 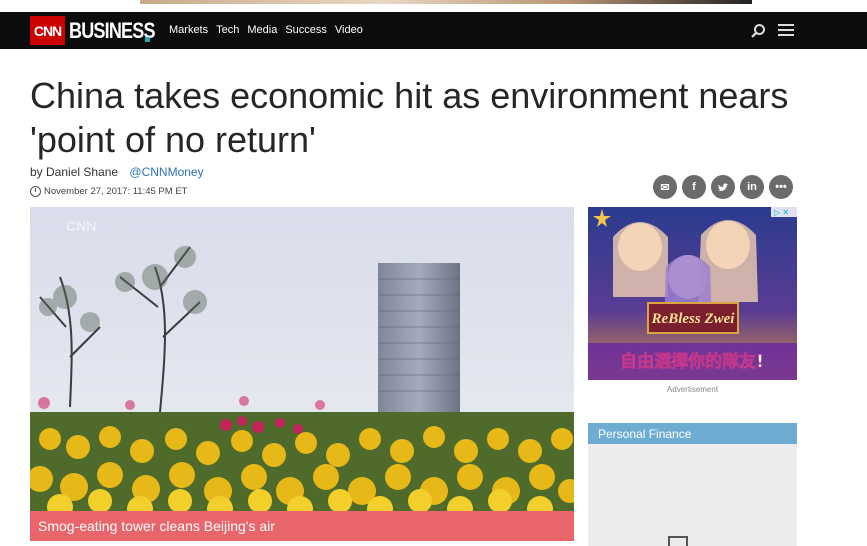 What do you see at coordinates (678, 541) in the screenshot?
I see `gas-pump-icon` at bounding box center [678, 541].